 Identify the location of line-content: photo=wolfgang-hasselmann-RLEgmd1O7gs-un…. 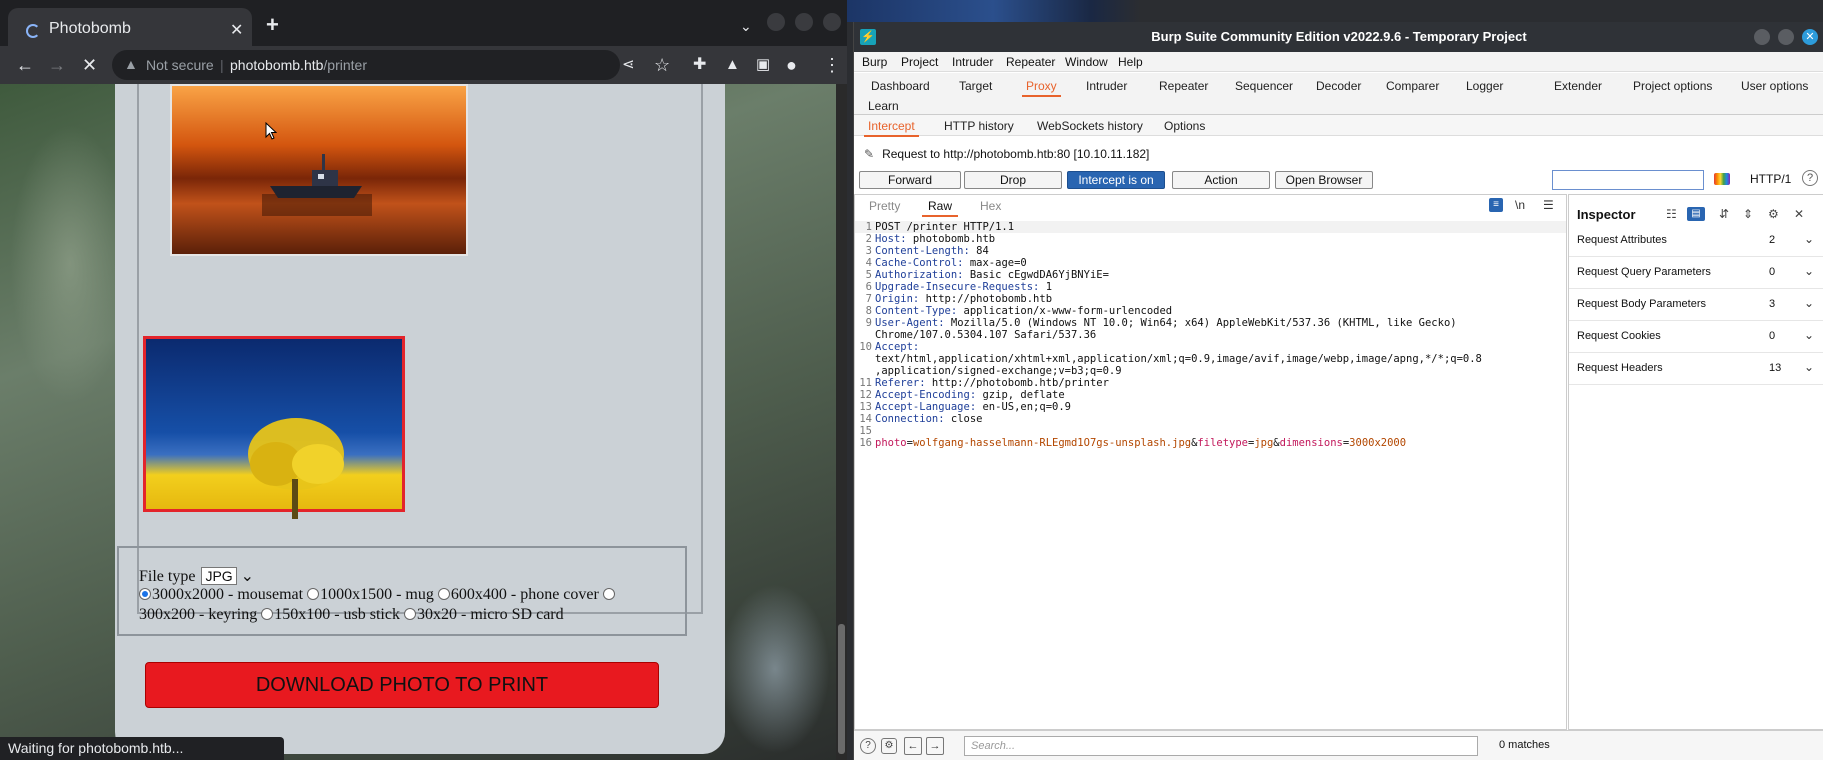
(1140, 443).